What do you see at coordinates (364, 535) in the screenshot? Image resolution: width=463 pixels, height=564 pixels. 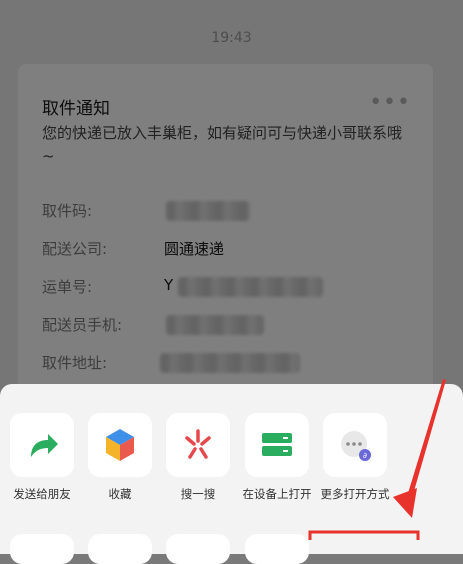 I see `annotation-highlight-box` at bounding box center [364, 535].